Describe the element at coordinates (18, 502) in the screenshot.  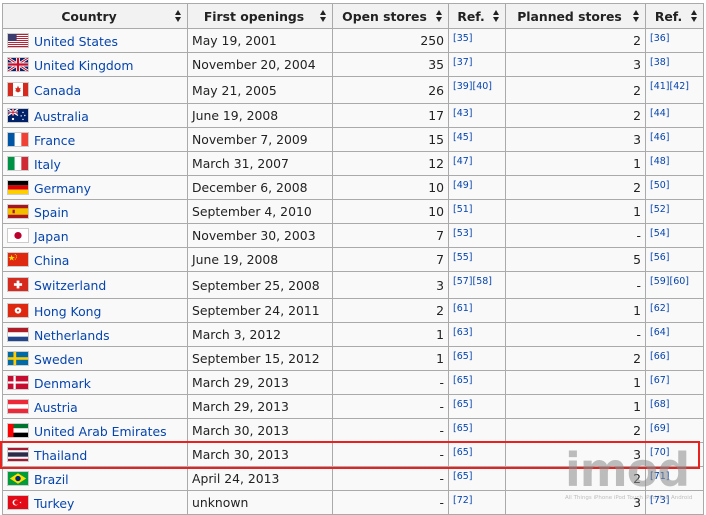
I see `tr-flag-icon` at that location.